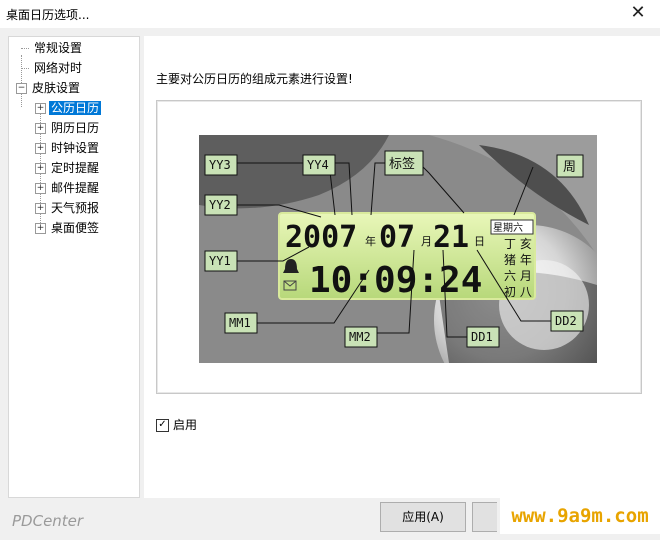 This screenshot has height=540, width=660. I want to click on month-char: 月, so click(426, 241).